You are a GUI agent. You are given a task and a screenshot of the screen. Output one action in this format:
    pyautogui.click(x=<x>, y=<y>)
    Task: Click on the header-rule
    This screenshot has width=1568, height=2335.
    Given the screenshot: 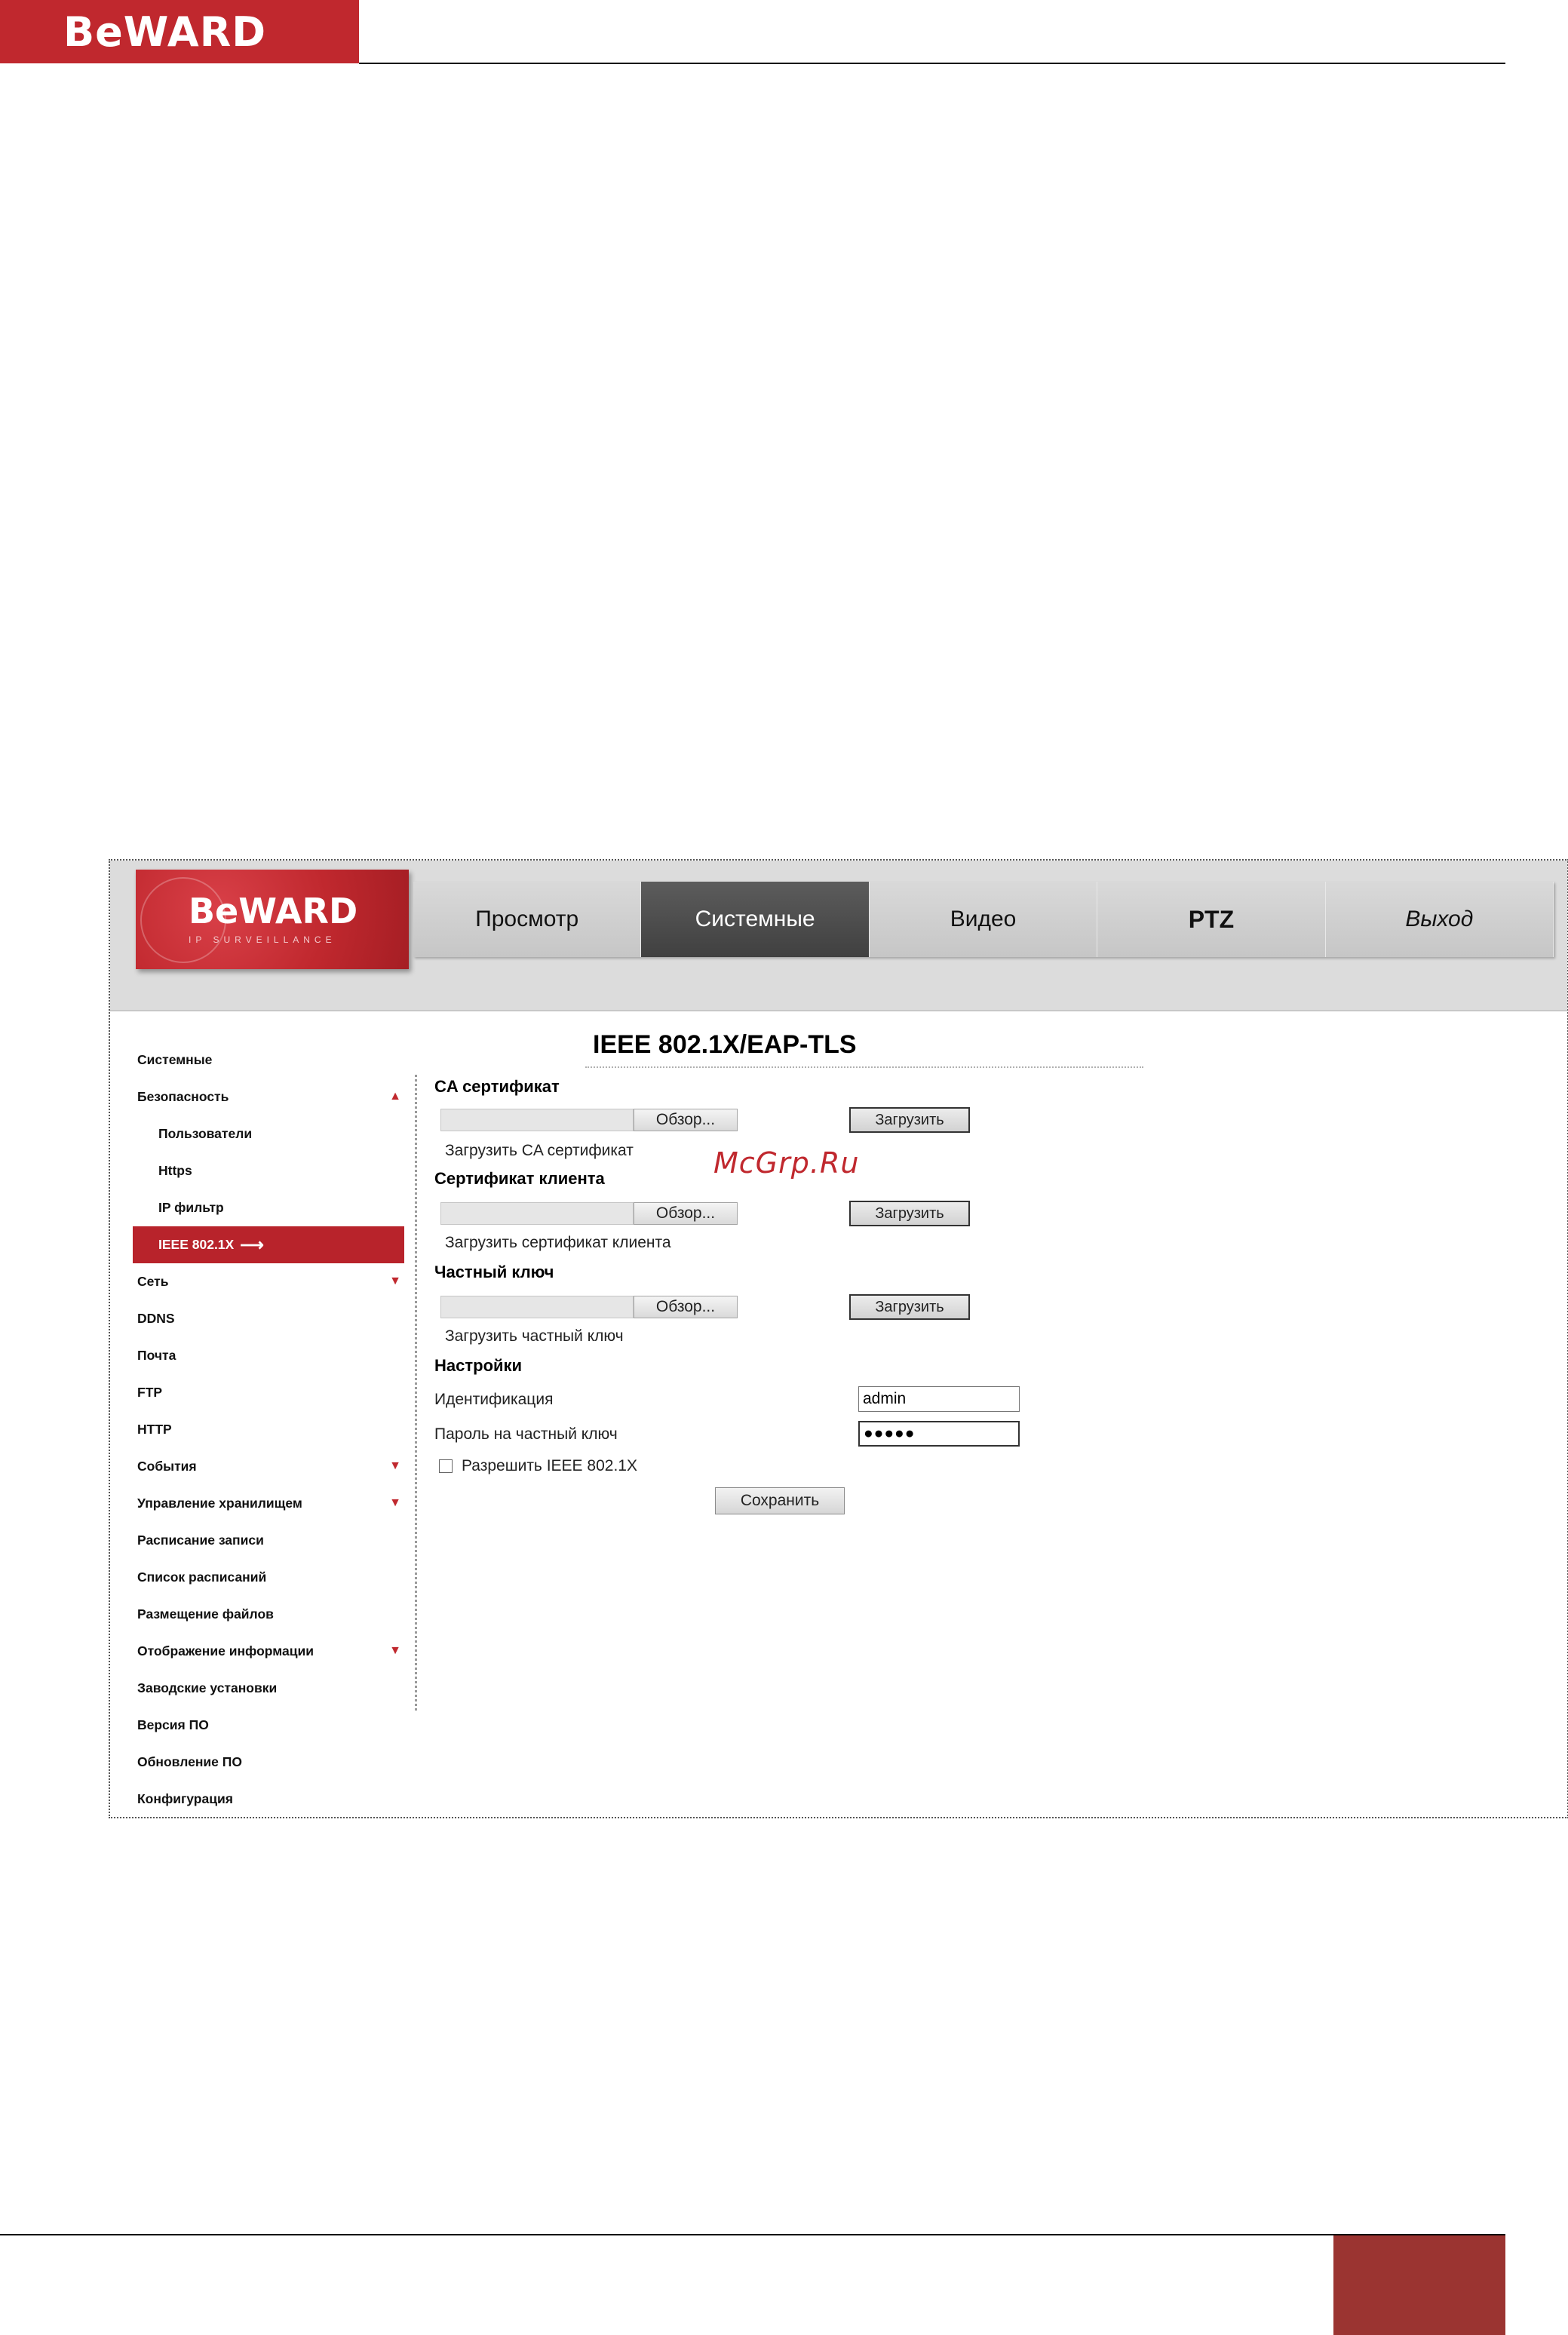 What is the action you would take?
    pyautogui.click(x=932, y=64)
    